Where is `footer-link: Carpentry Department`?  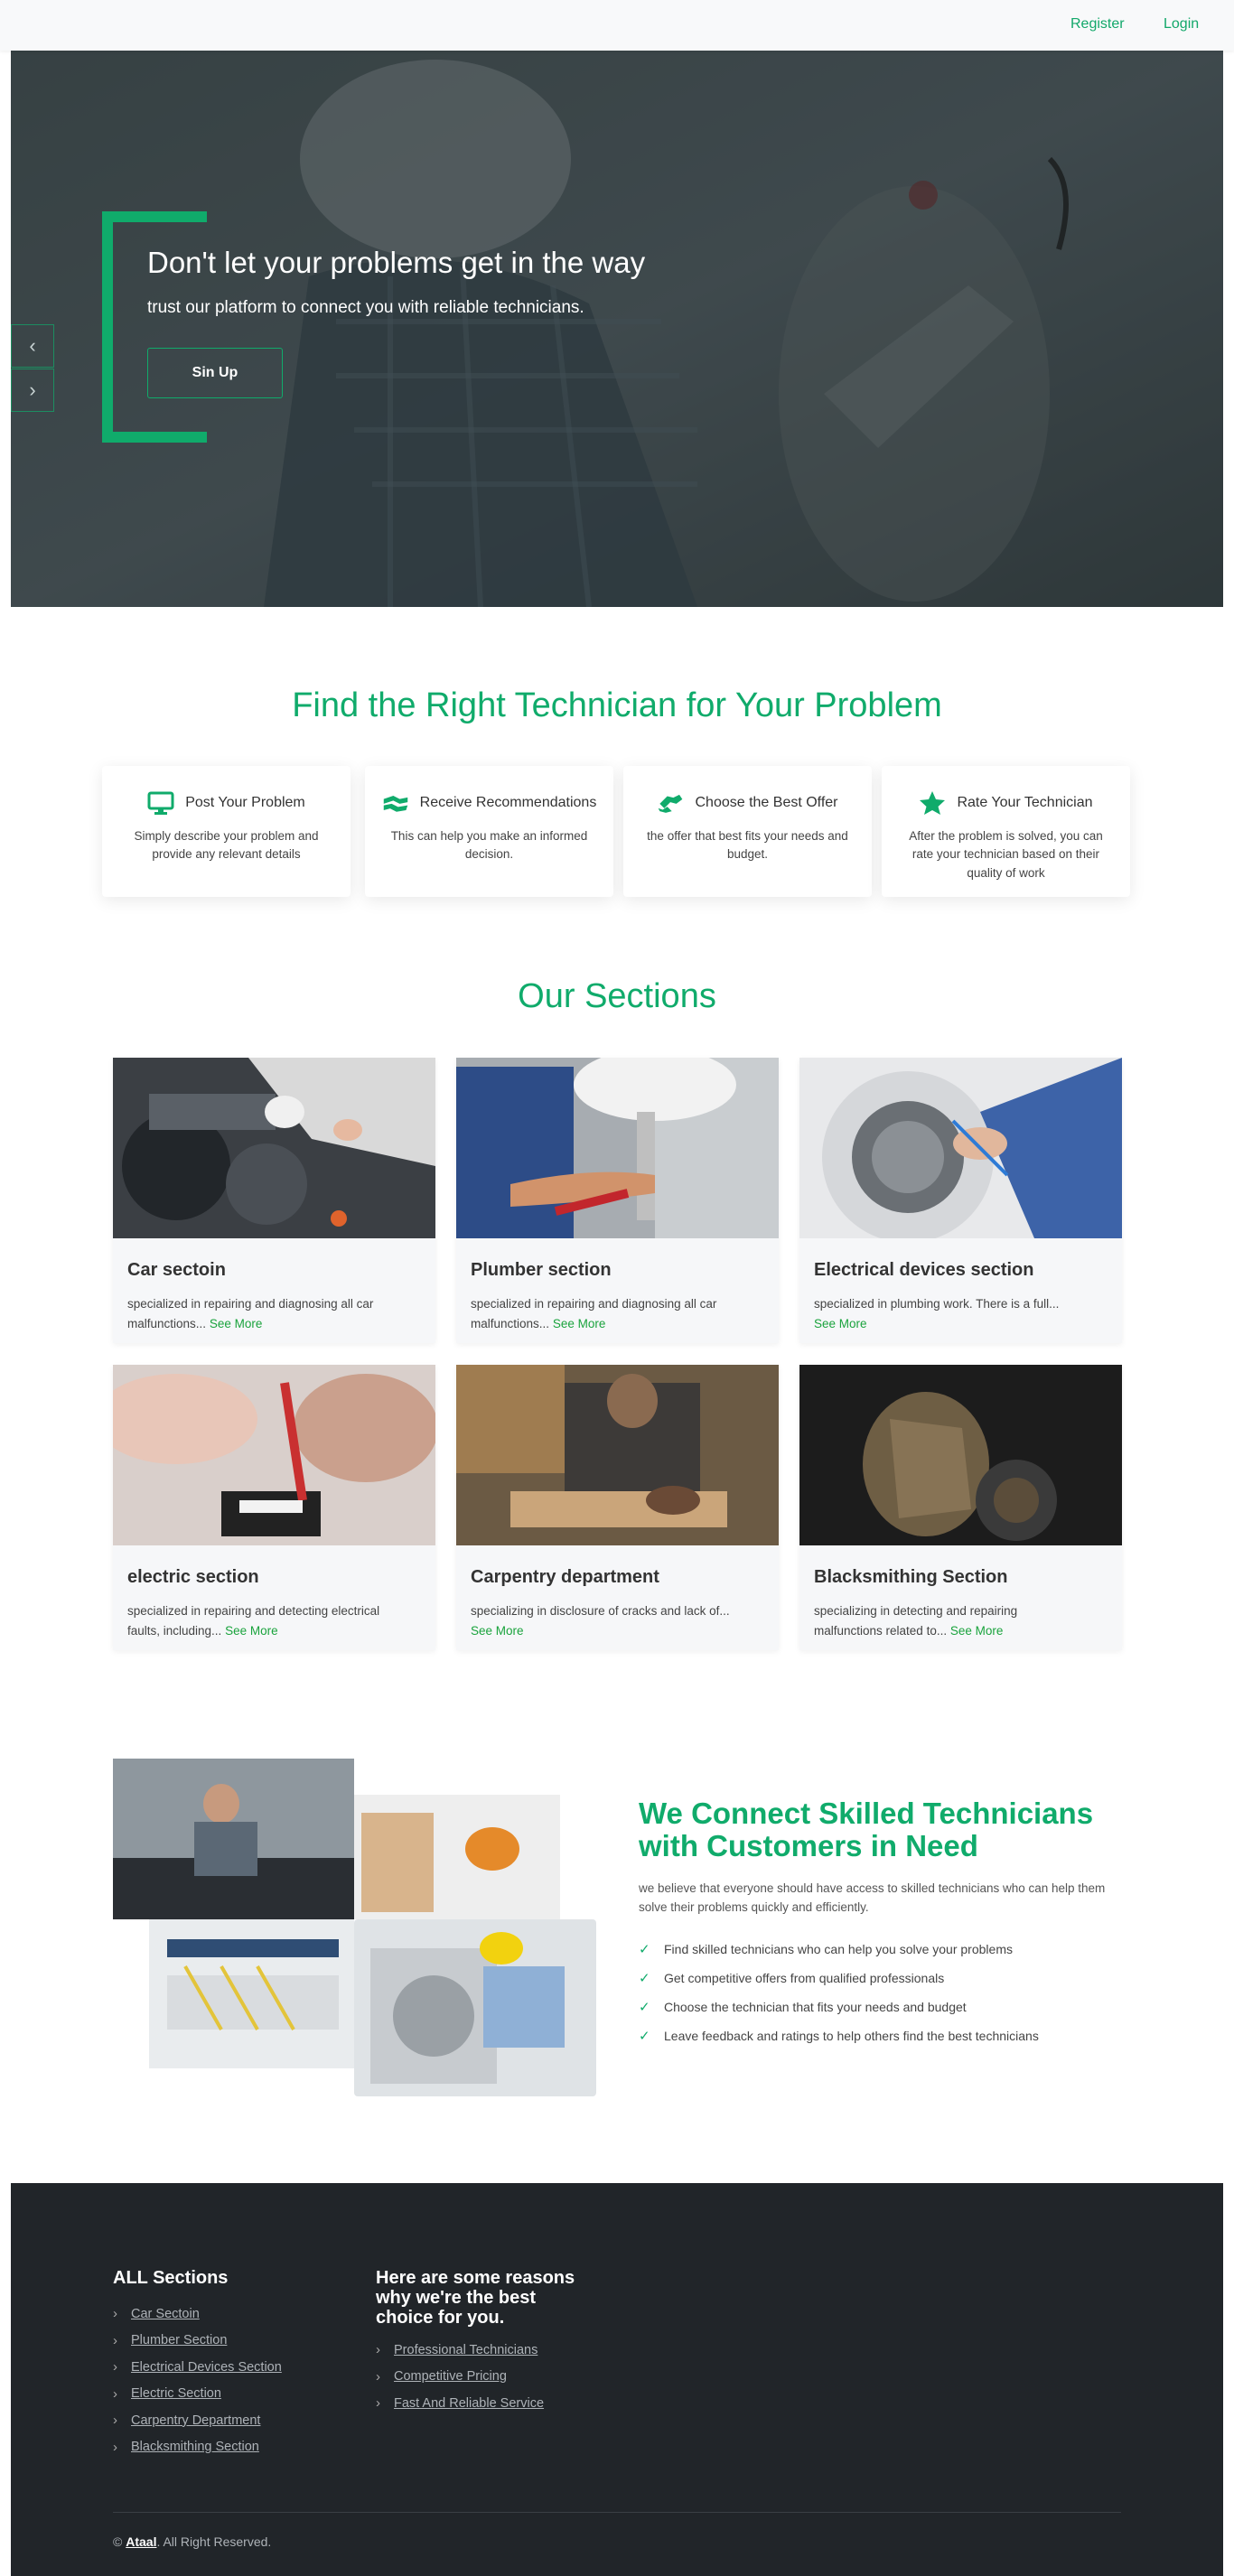 footer-link: Carpentry Department is located at coordinates (196, 2420).